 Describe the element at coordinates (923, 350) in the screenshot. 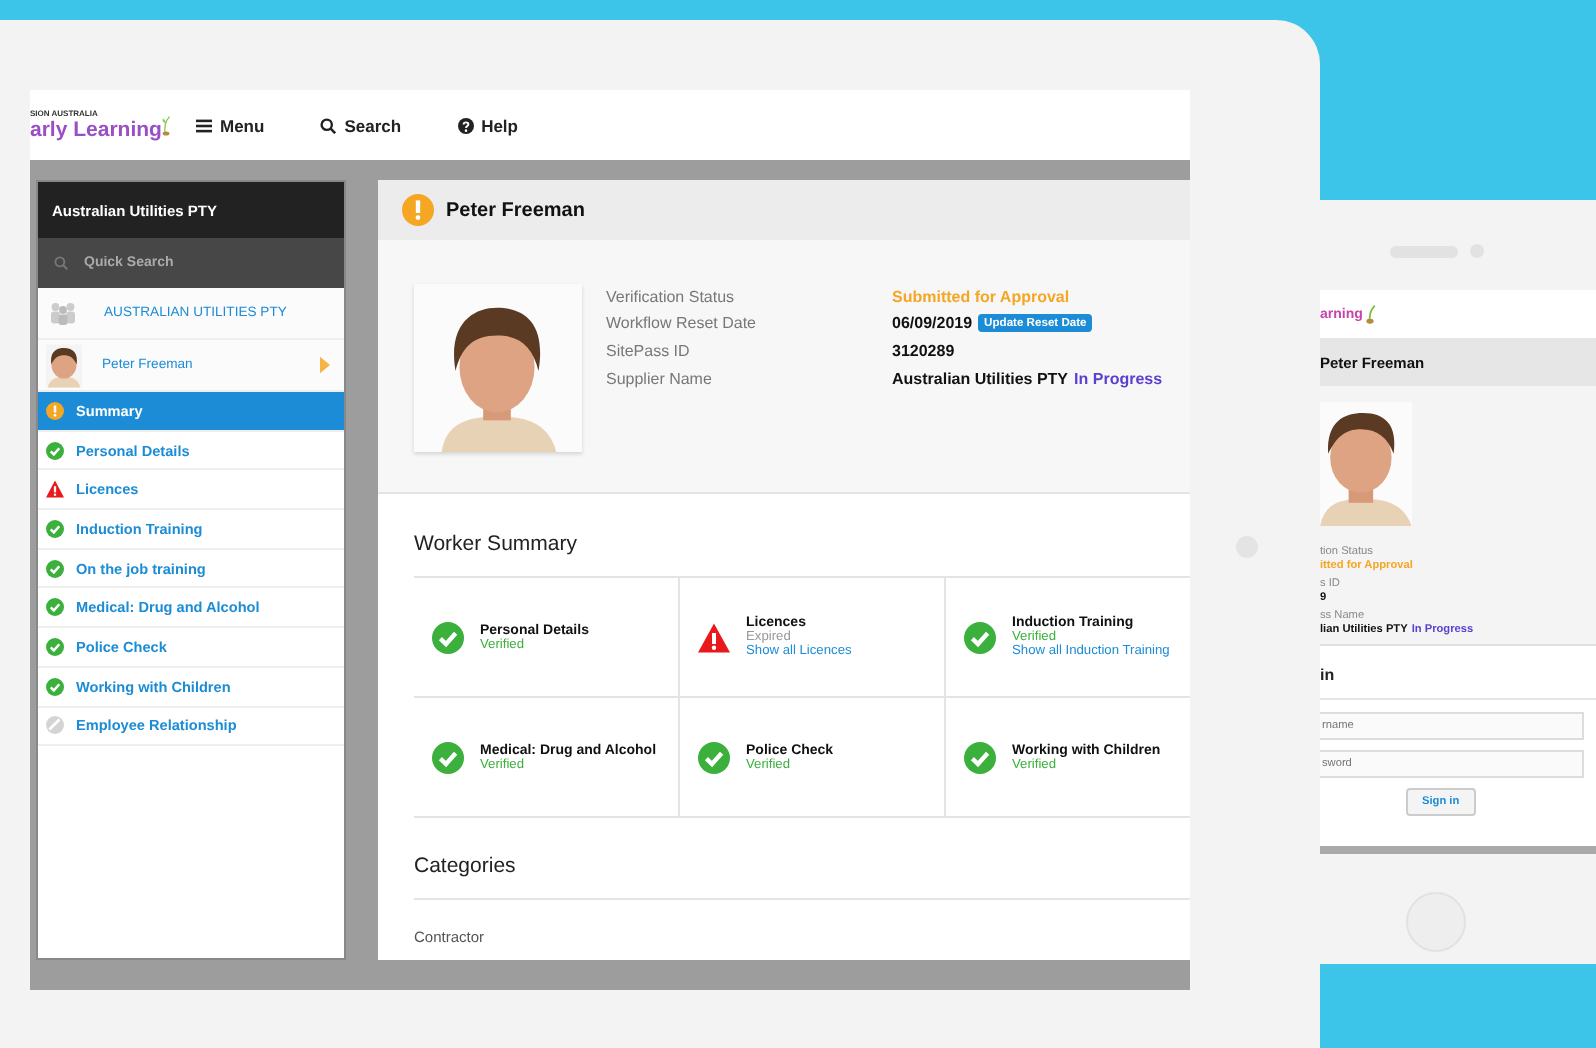

I see `field-value: 3120289` at that location.